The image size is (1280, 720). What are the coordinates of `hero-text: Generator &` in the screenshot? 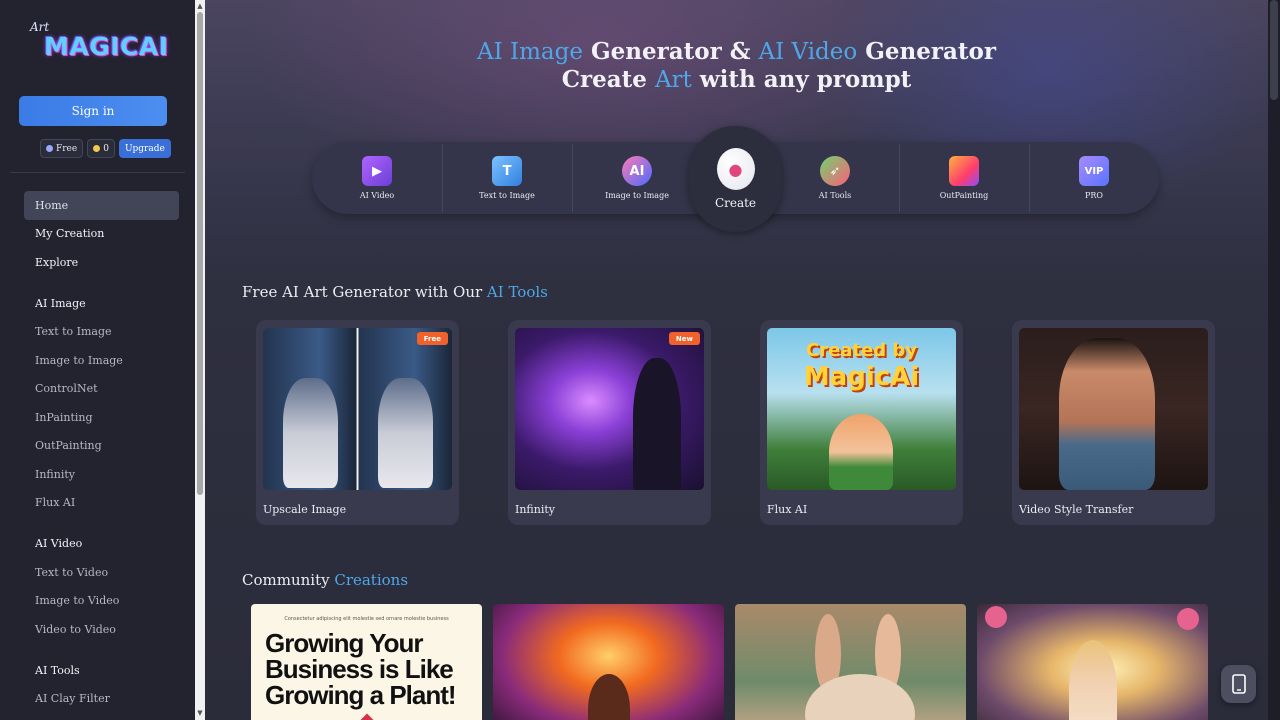 It's located at (670, 51).